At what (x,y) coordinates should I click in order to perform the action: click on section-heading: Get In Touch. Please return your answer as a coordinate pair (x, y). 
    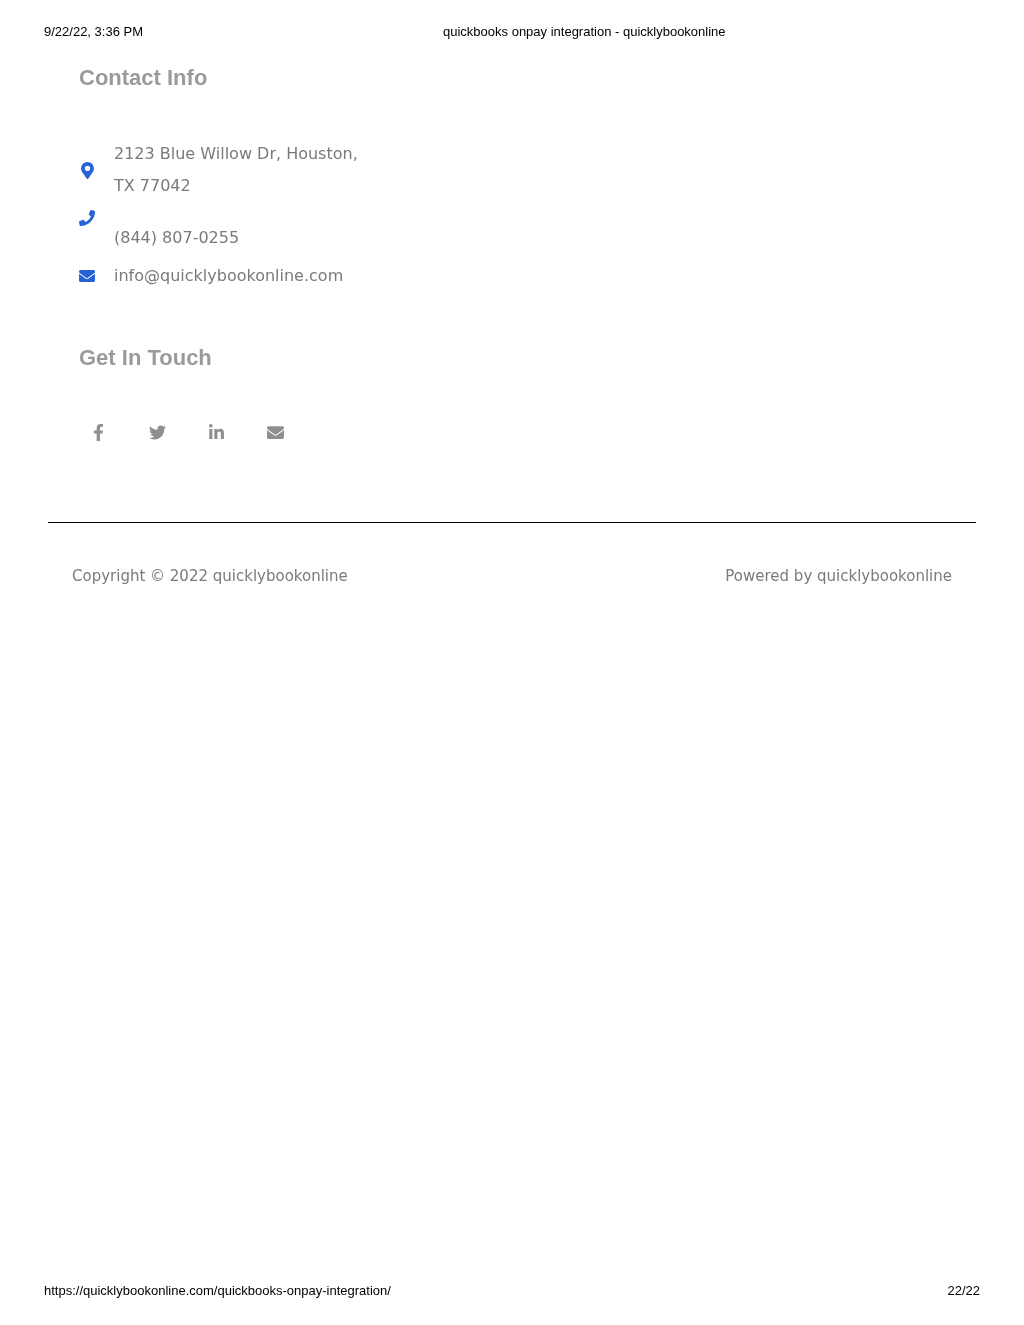
    Looking at the image, I should click on (146, 358).